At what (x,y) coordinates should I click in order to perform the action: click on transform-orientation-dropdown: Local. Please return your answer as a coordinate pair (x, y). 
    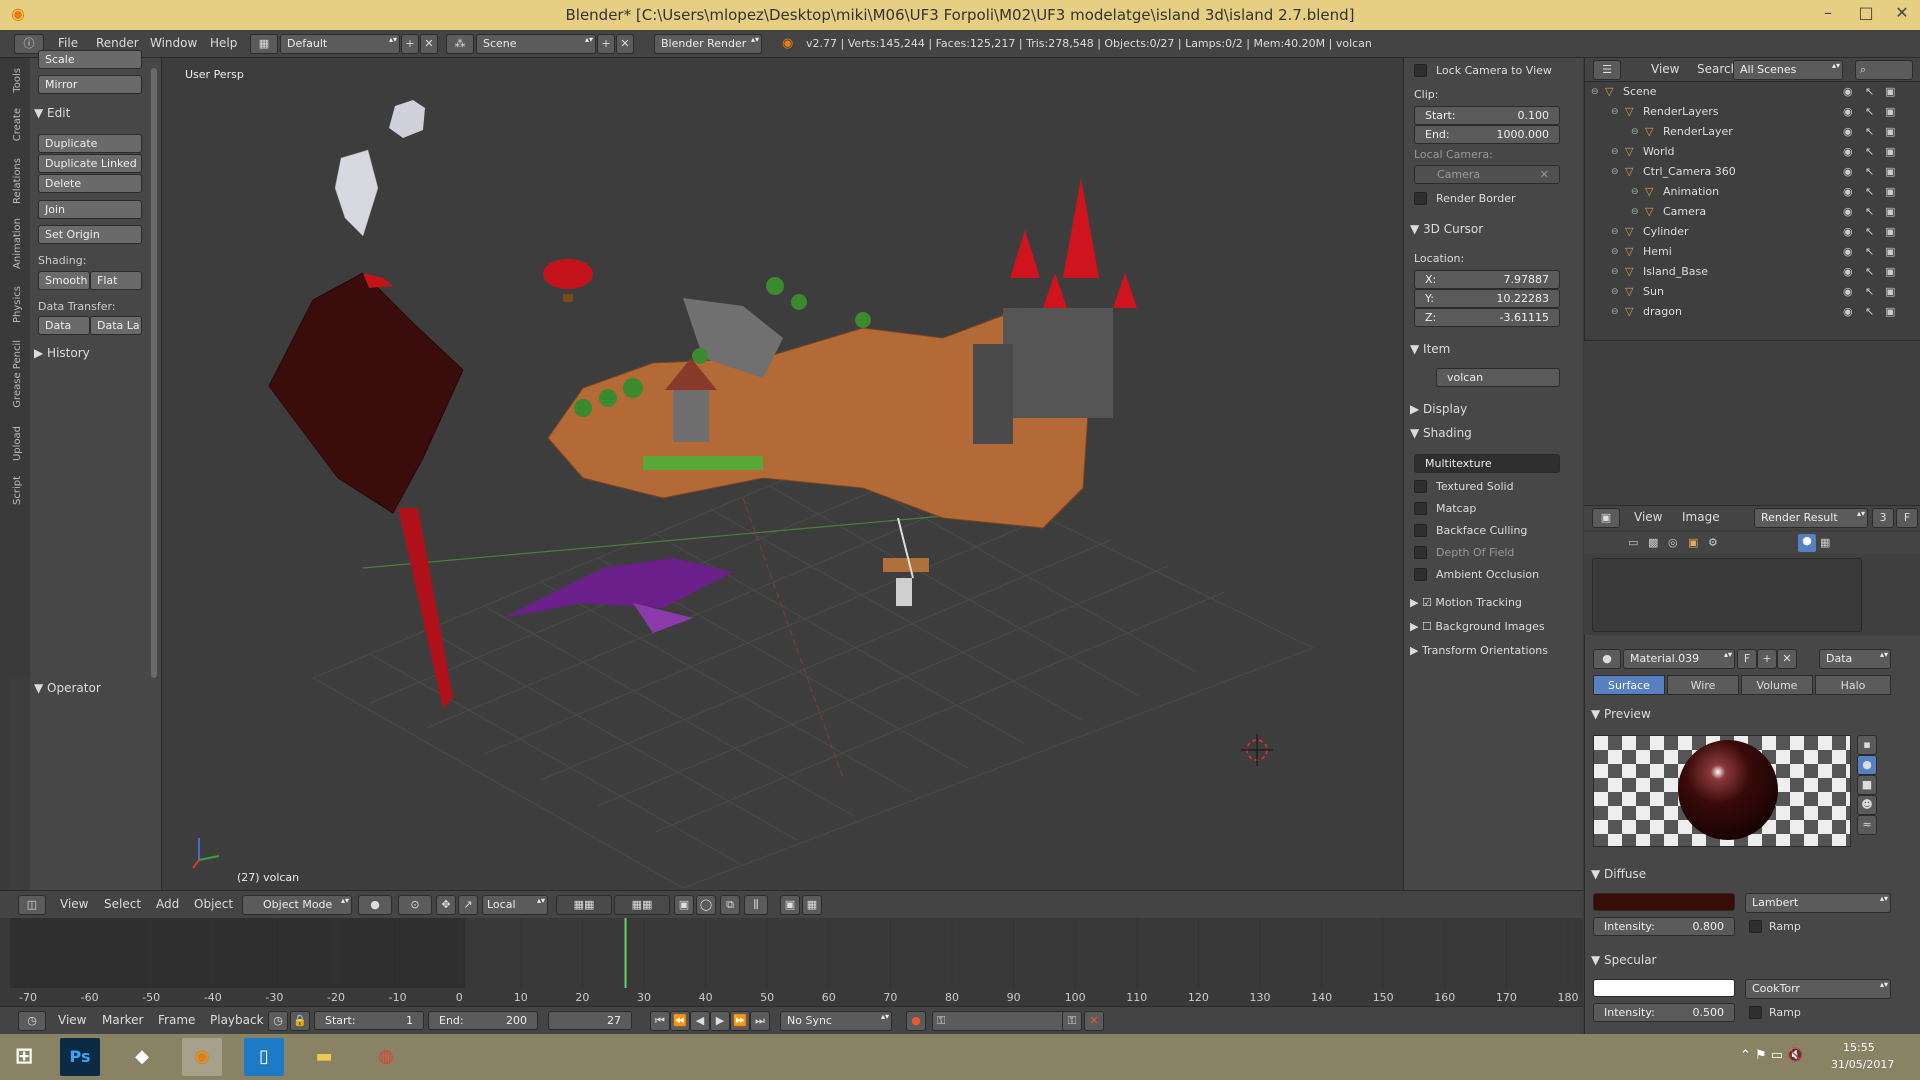
    Looking at the image, I should click on (515, 905).